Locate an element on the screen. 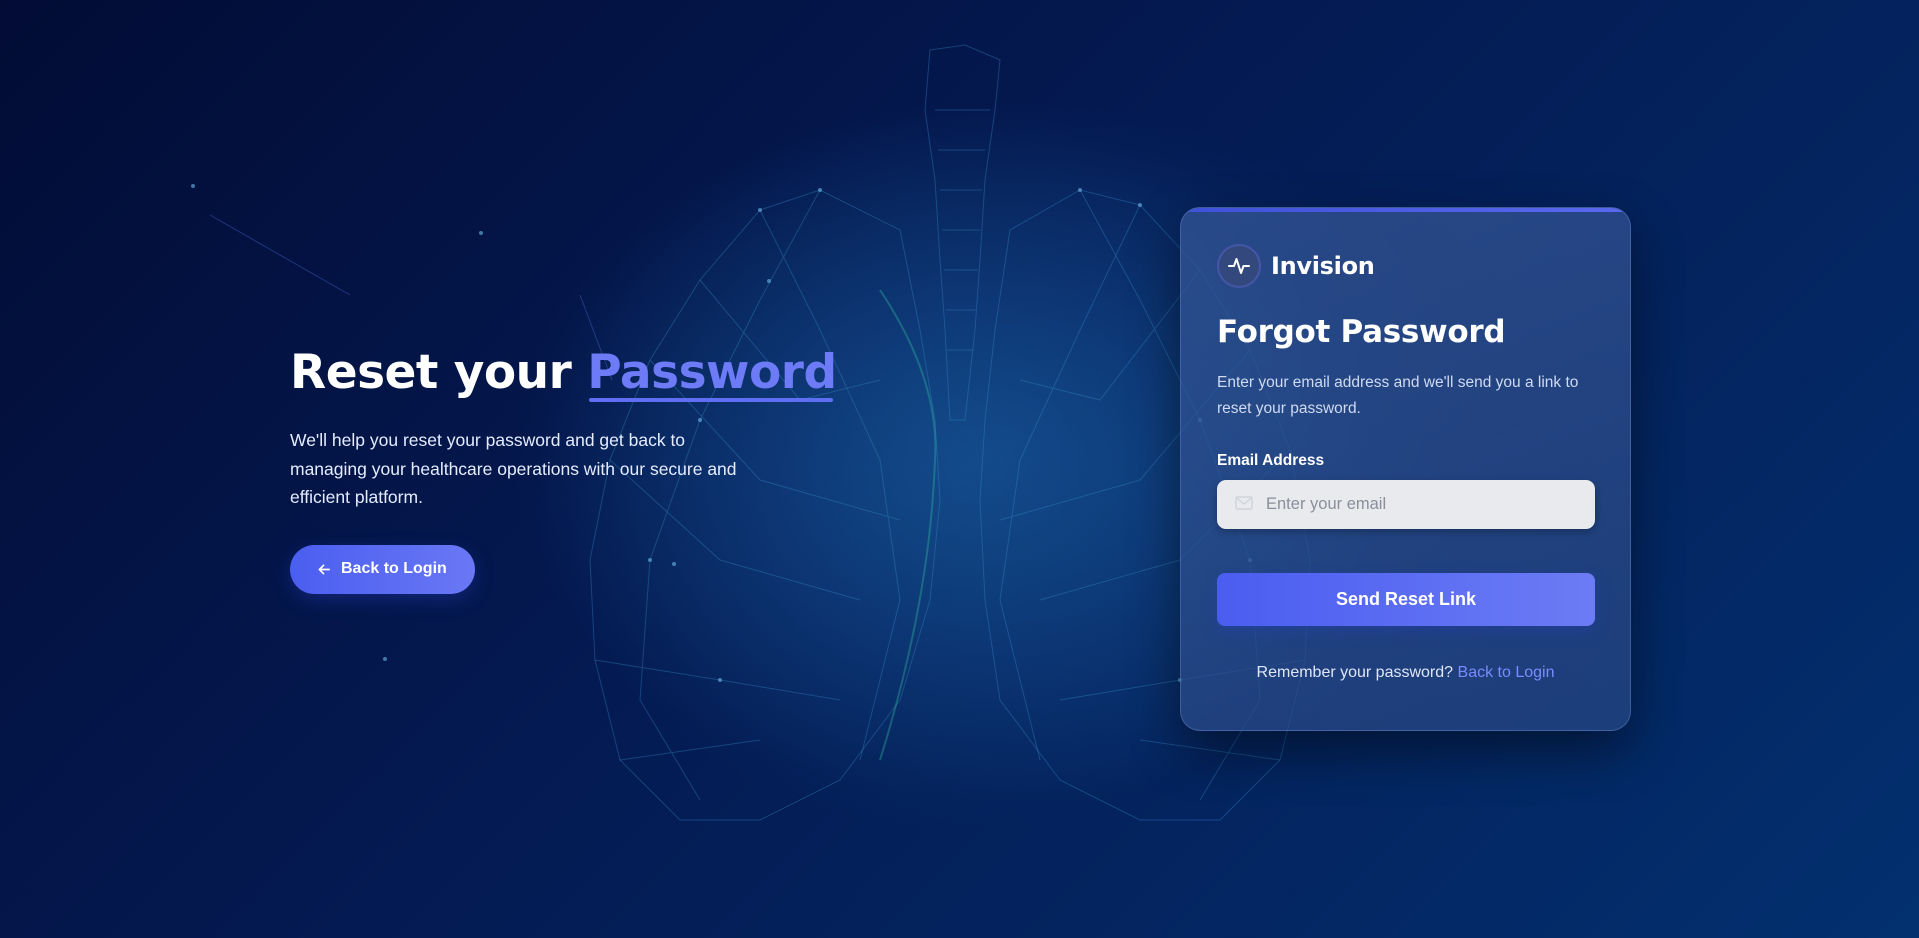 Image resolution: width=1919 pixels, height=938 pixels. hero-title-accent: Password is located at coordinates (712, 373).